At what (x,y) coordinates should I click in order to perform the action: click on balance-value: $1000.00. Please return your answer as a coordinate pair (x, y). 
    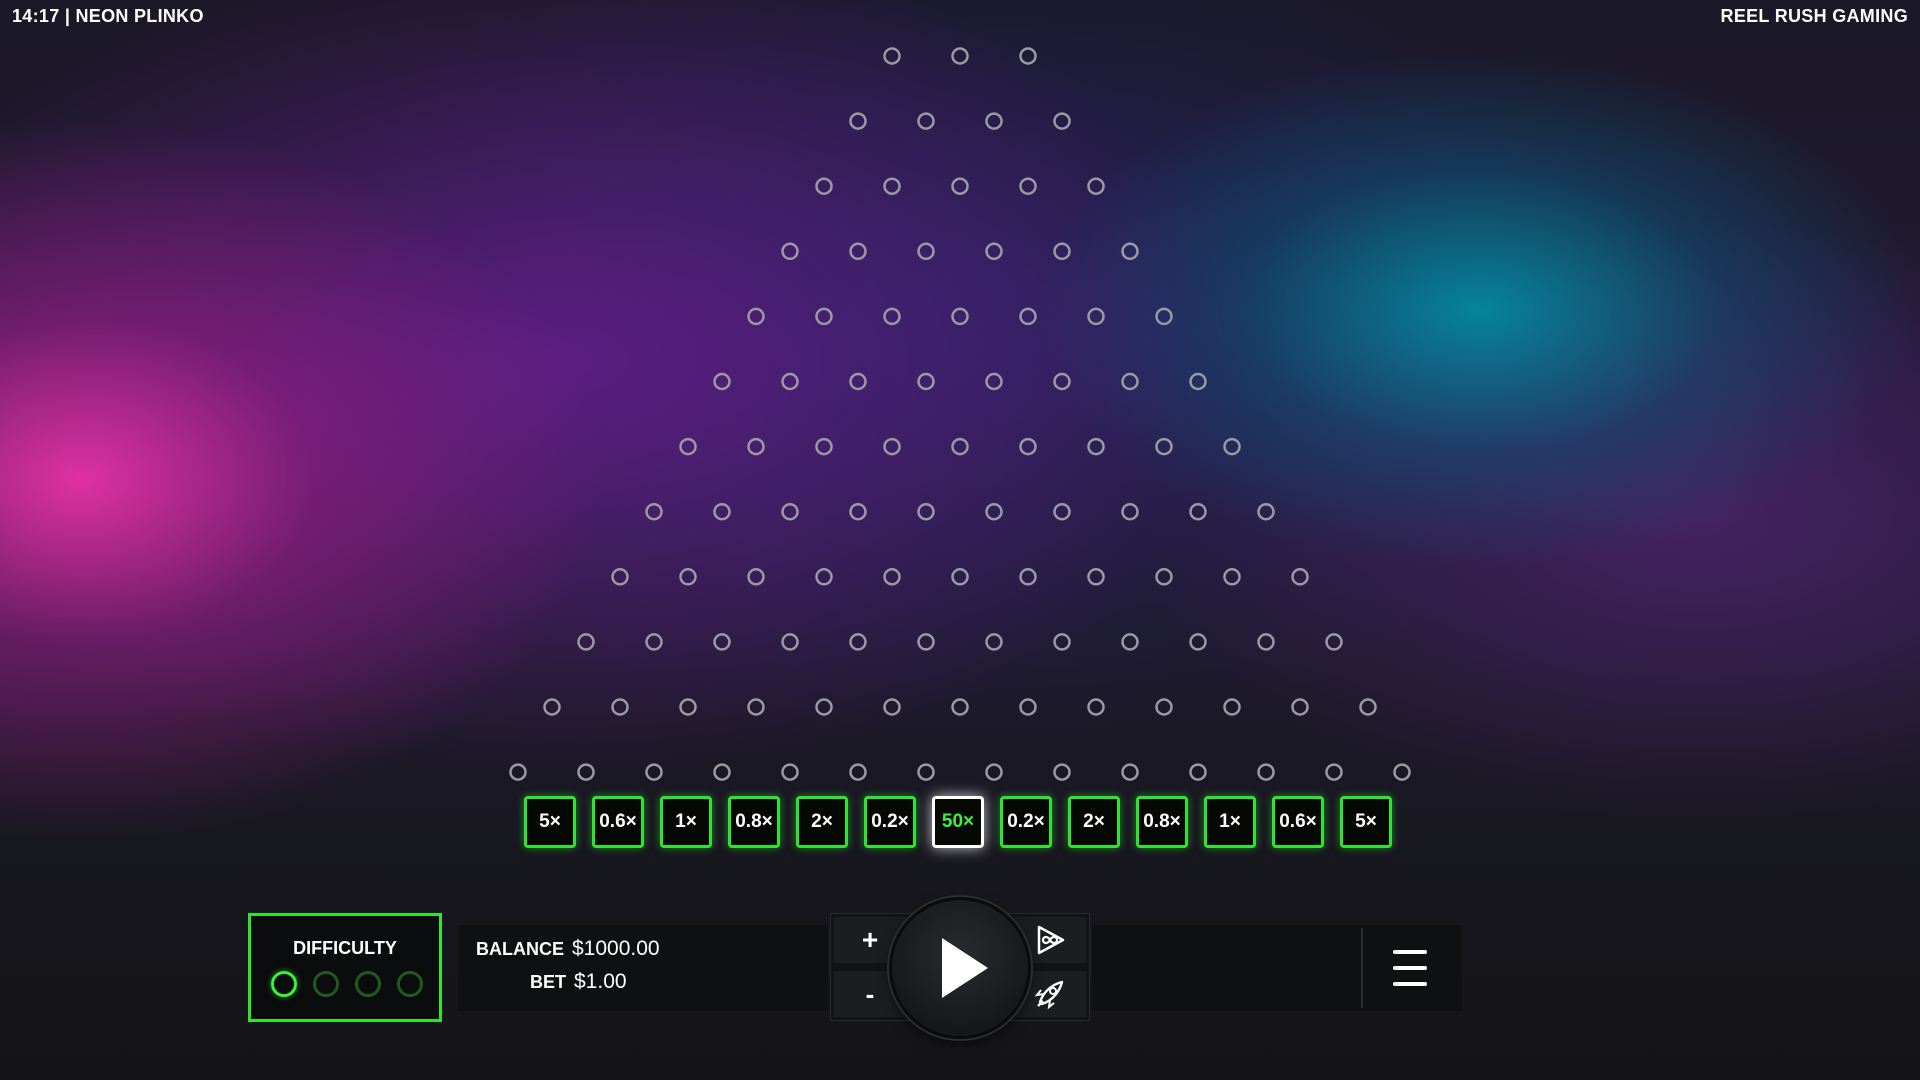
    Looking at the image, I should click on (616, 948).